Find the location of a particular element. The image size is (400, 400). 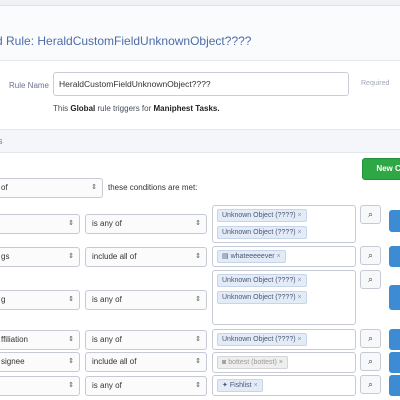

token-label: Fishlist is located at coordinates (240, 385).